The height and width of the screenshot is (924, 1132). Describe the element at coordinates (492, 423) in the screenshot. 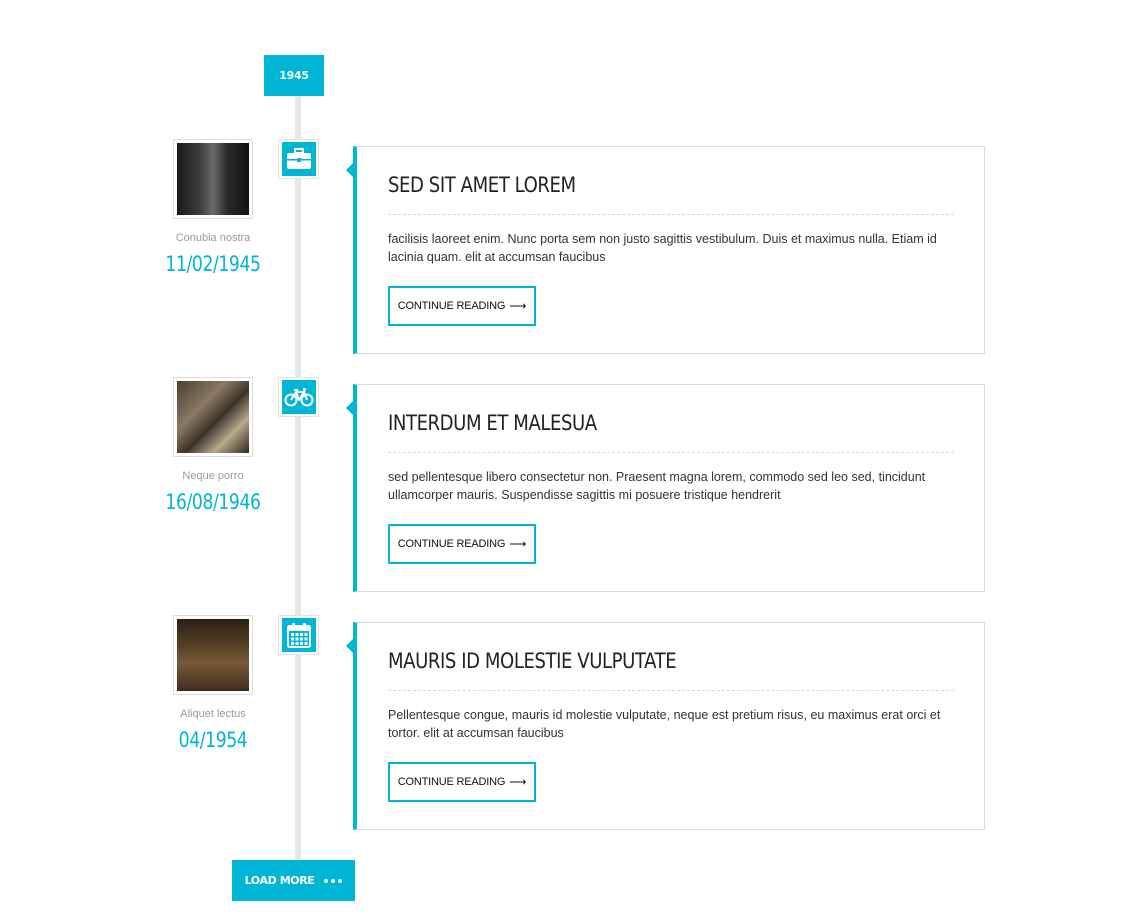

I see `entry-title: INTERDUM ET MALESUA` at that location.